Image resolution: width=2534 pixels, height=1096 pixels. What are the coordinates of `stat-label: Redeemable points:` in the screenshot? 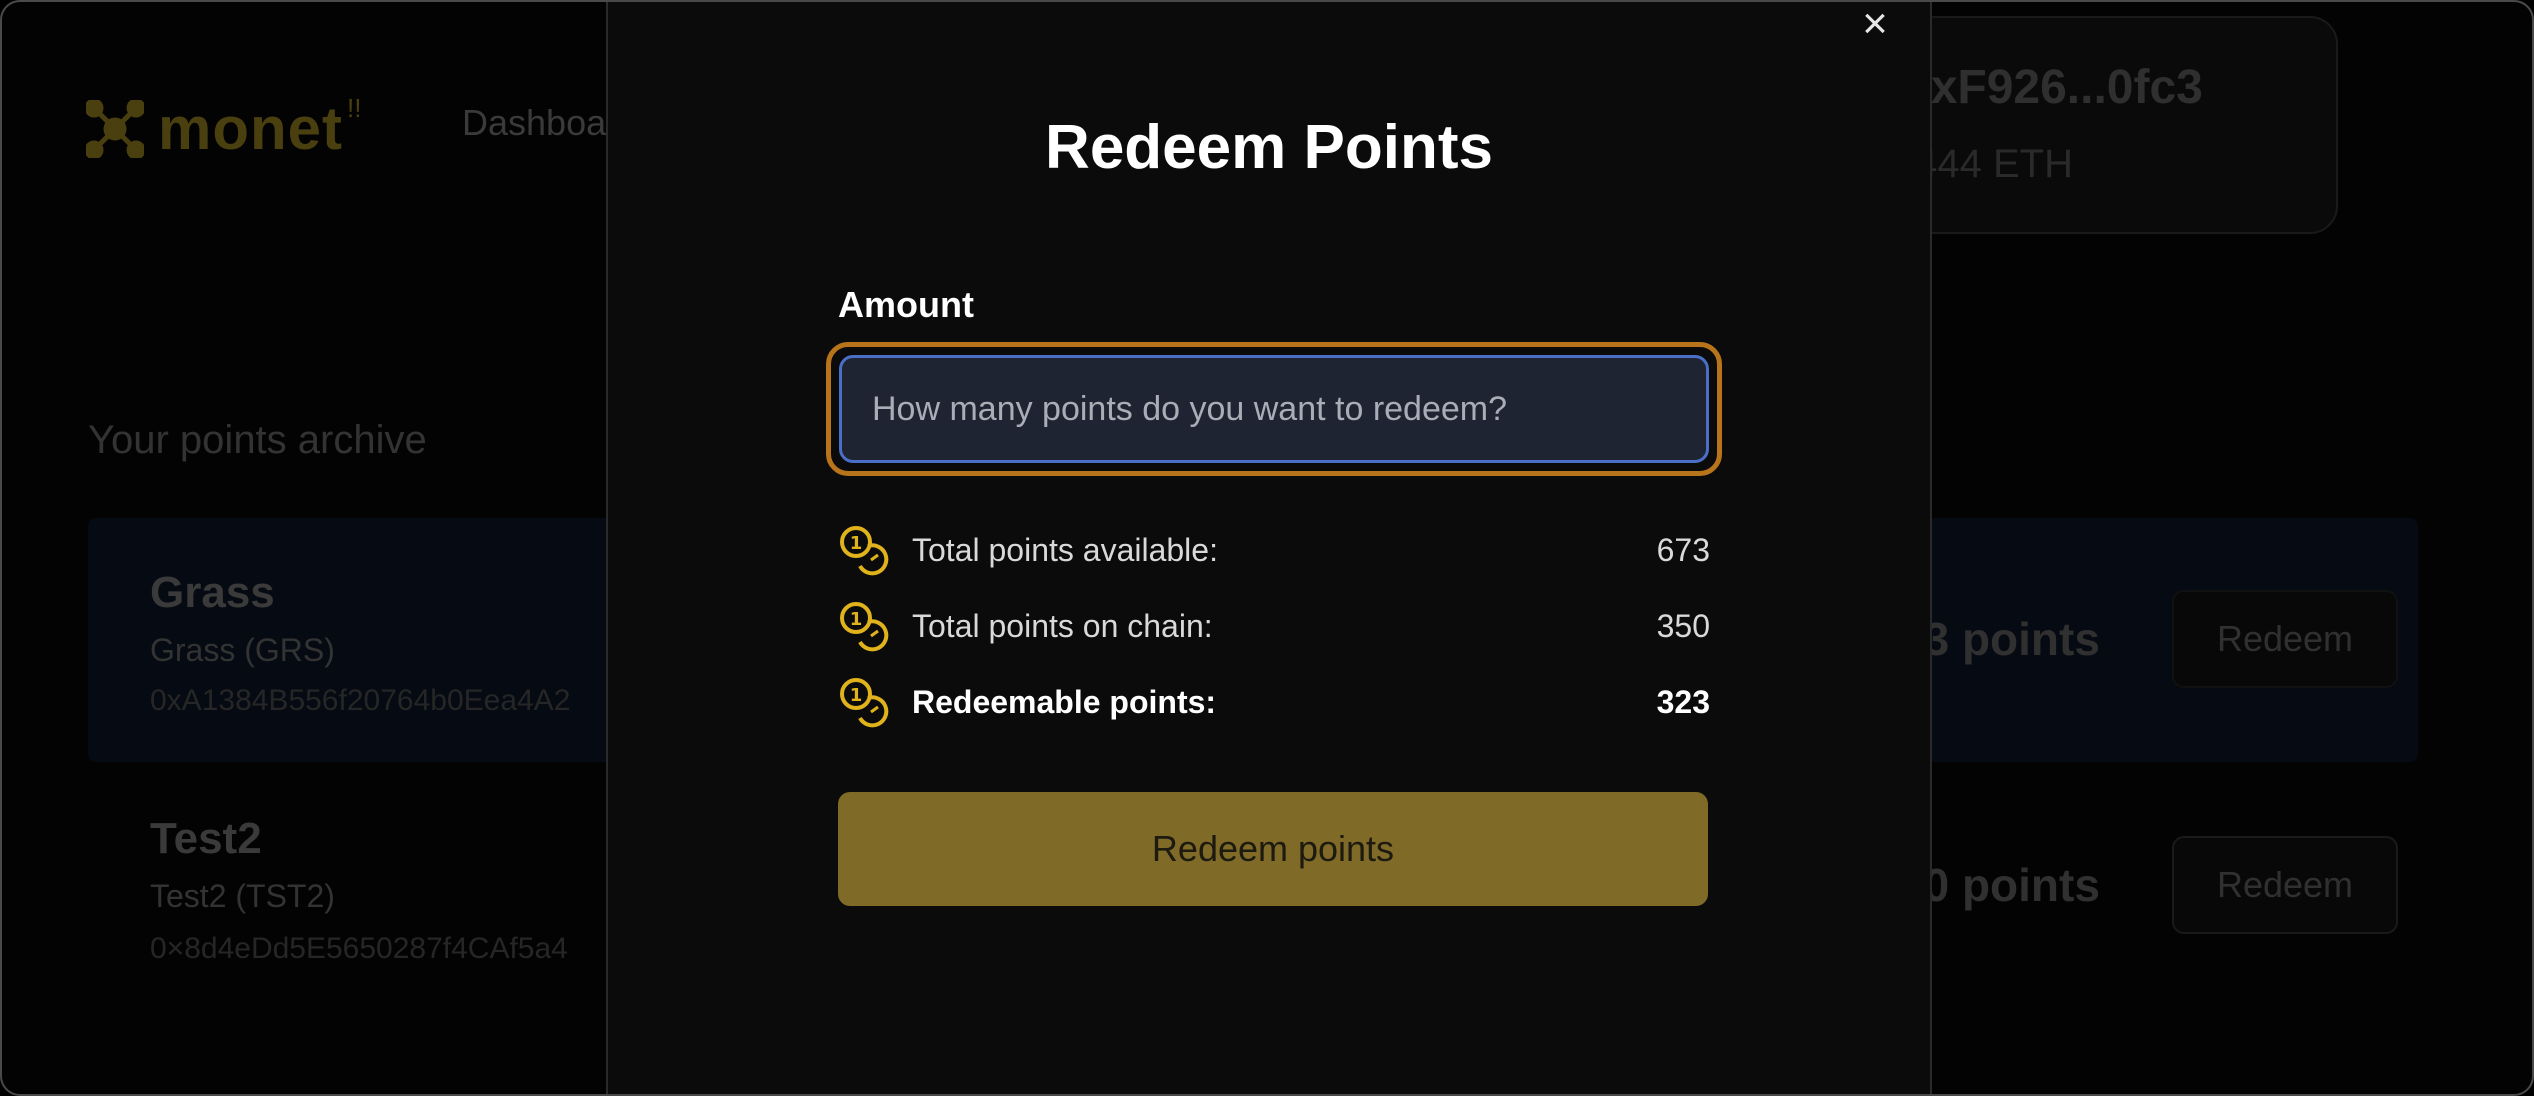 It's located at (1064, 701).